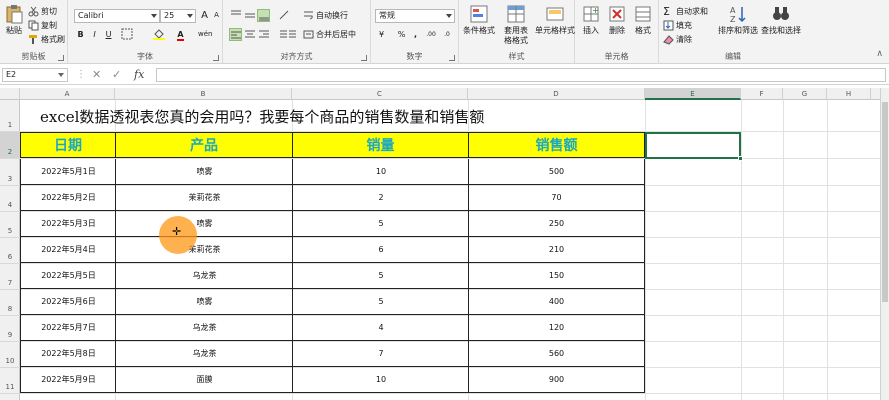 This screenshot has height=400, width=889. Describe the element at coordinates (68, 145) in the screenshot. I see `header-cell-date: 日期` at that location.